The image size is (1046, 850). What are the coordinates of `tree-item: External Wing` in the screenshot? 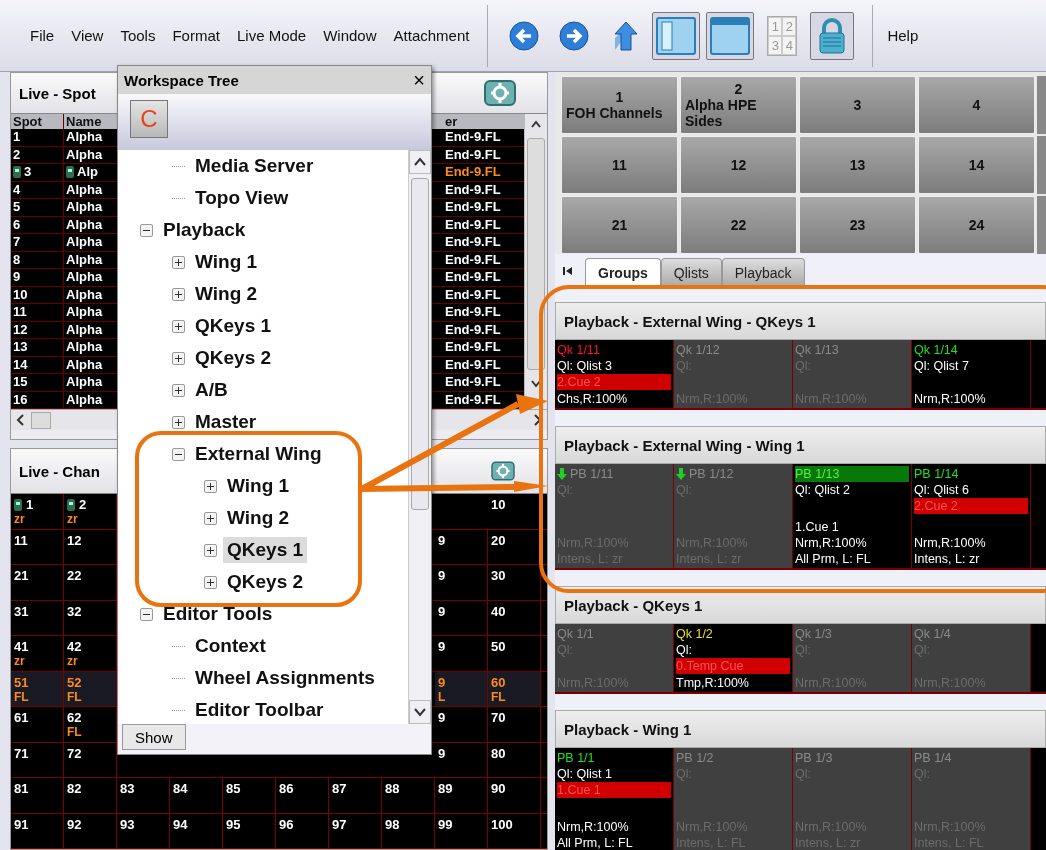 It's located at (258, 454).